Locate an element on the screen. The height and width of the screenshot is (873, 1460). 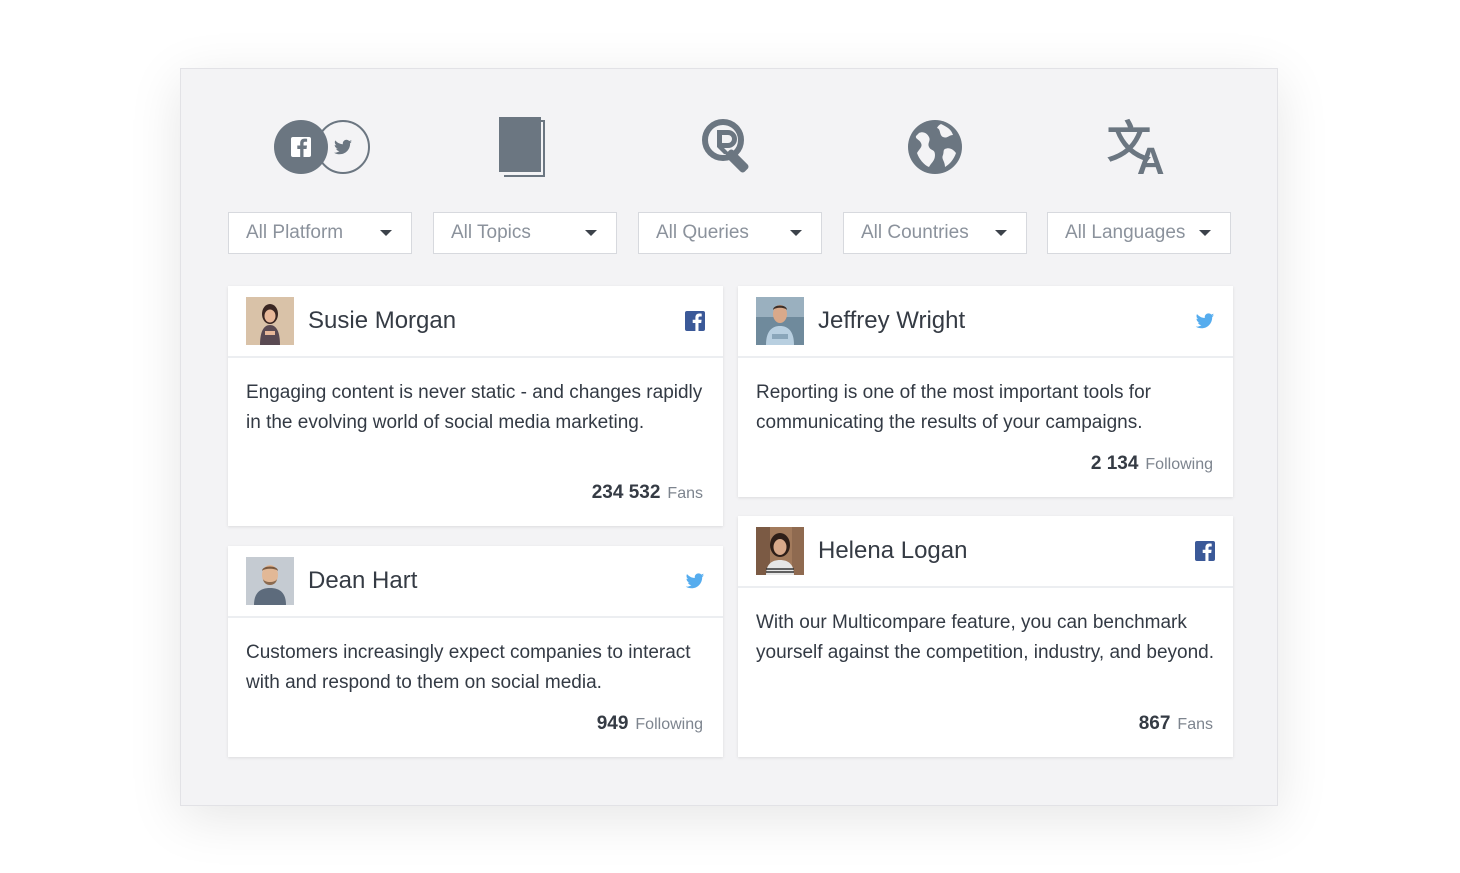
card-header: Susie Morgan is located at coordinates (475, 322).